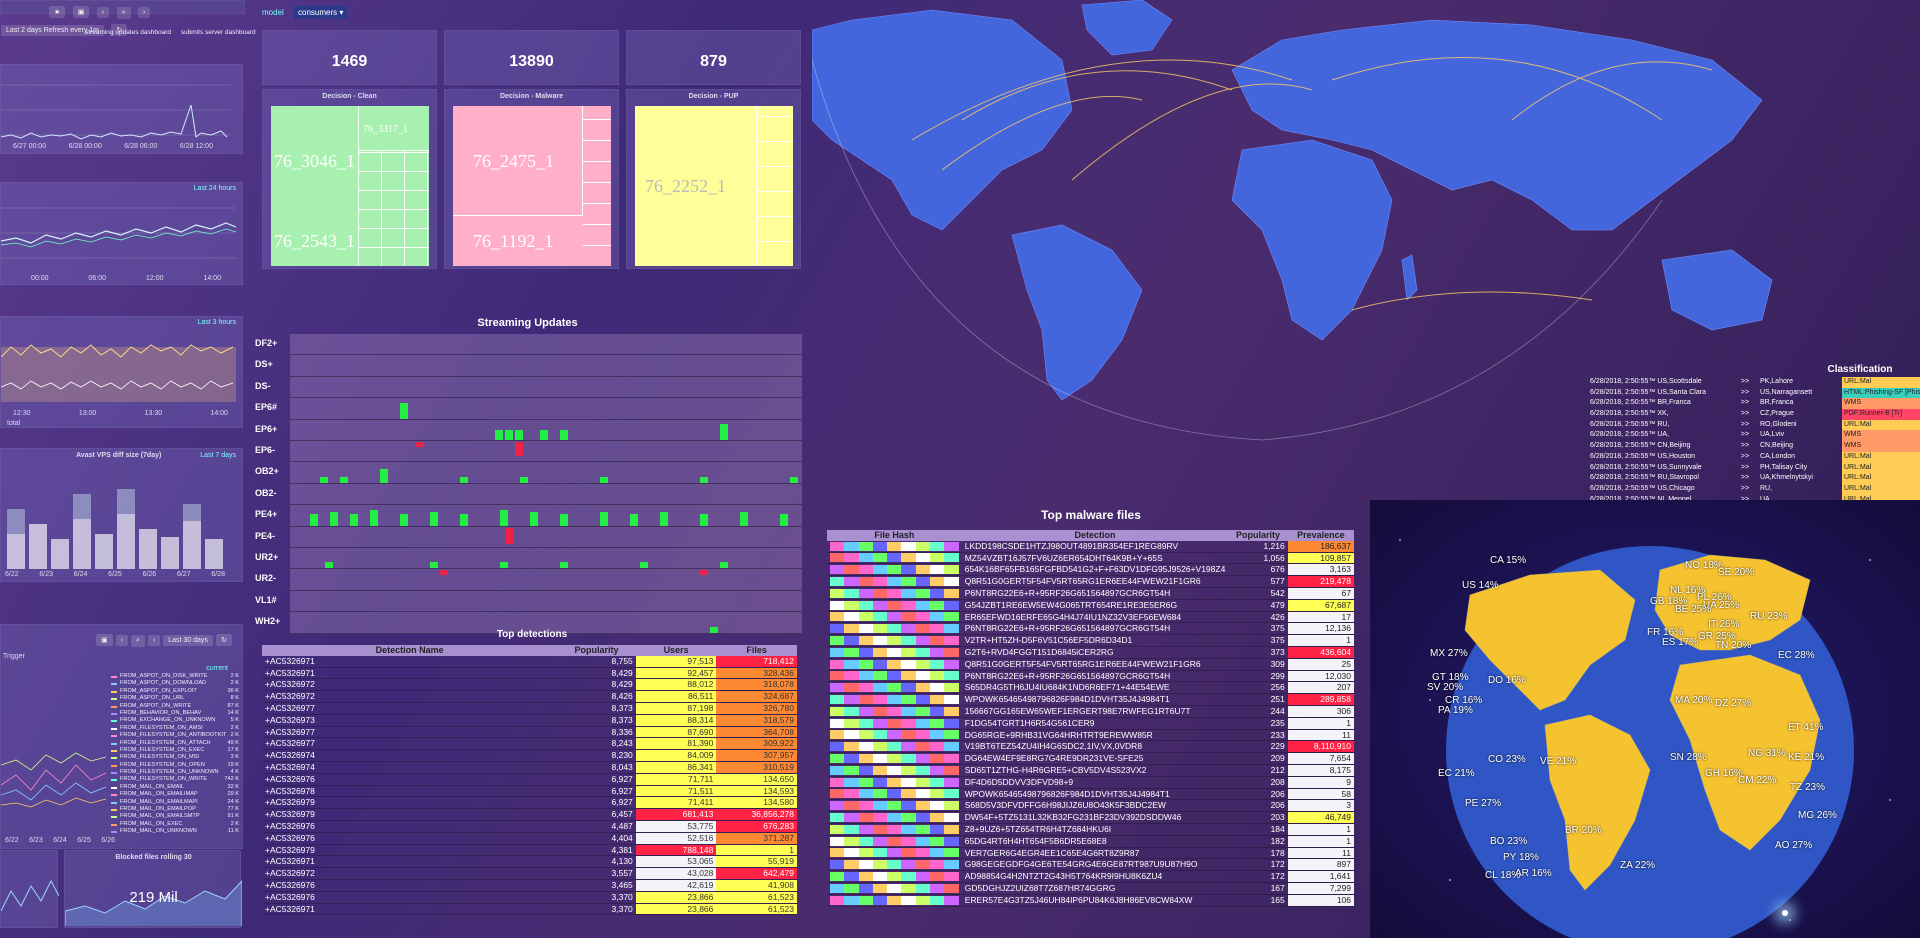  Describe the element at coordinates (1095, 535) in the screenshot. I see `col-header: Detection` at that location.